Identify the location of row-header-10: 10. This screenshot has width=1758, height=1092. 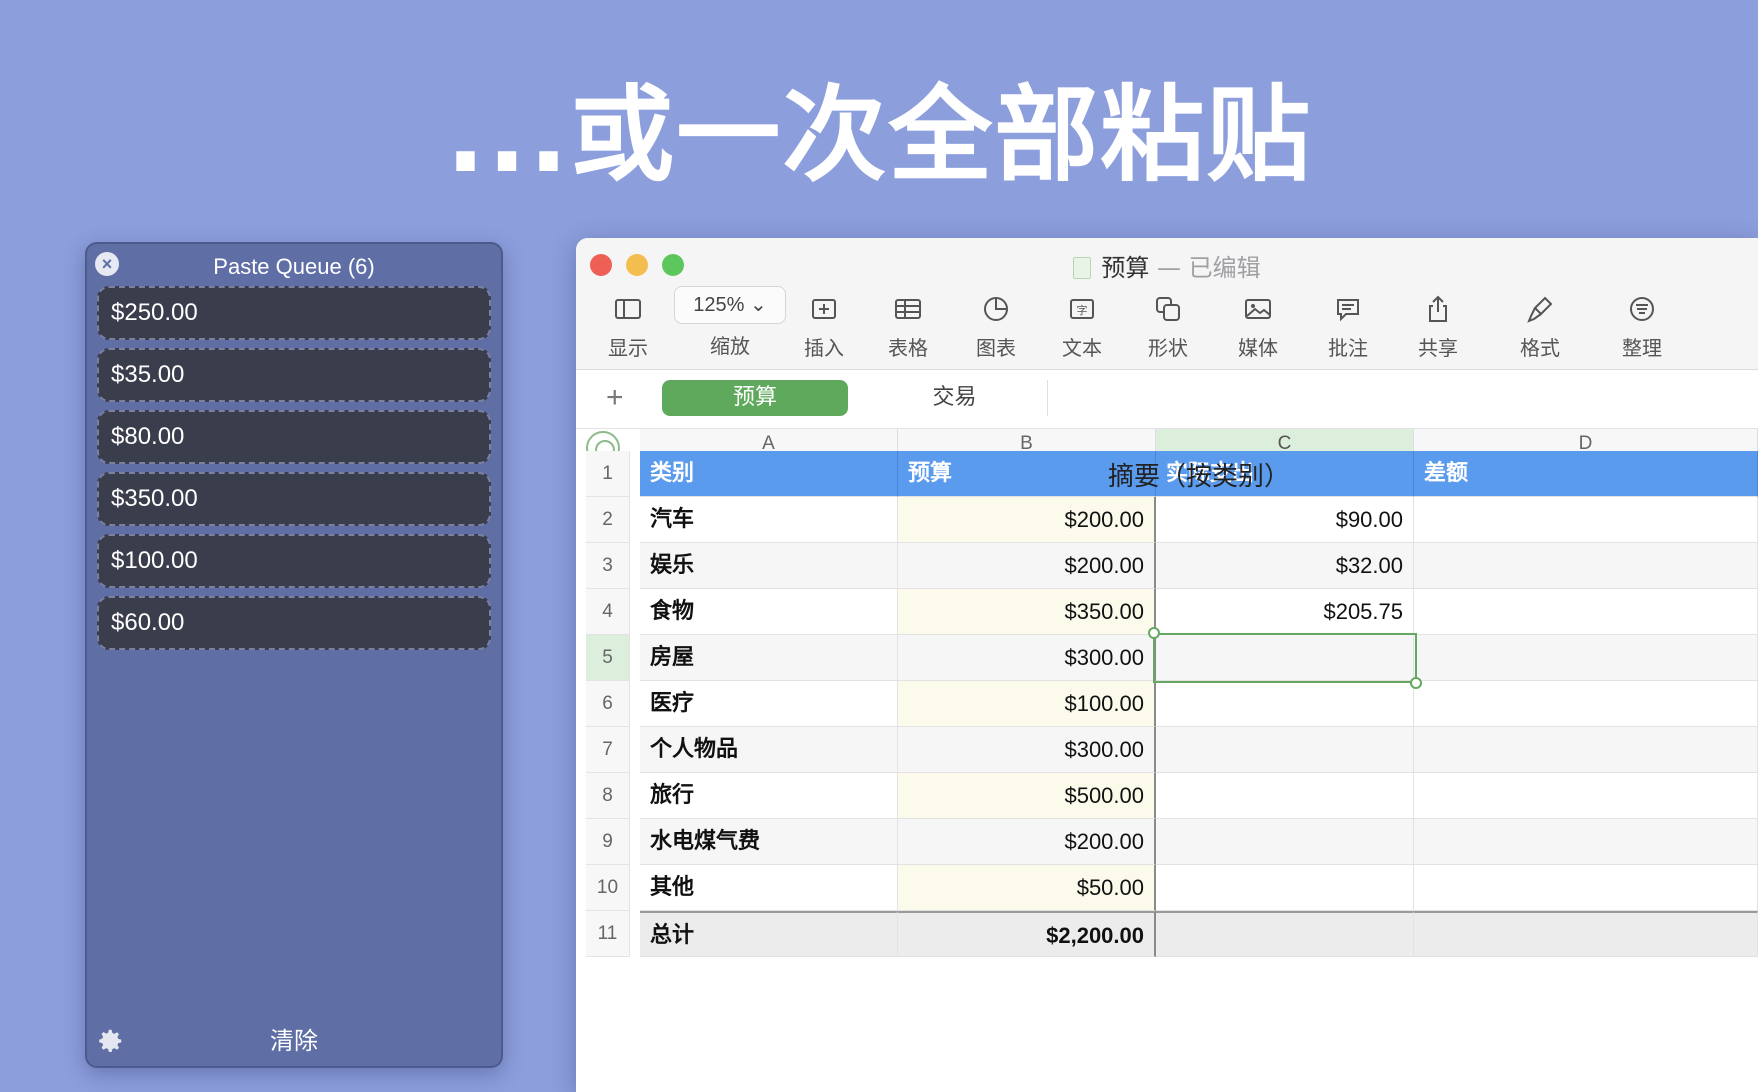
(608, 888).